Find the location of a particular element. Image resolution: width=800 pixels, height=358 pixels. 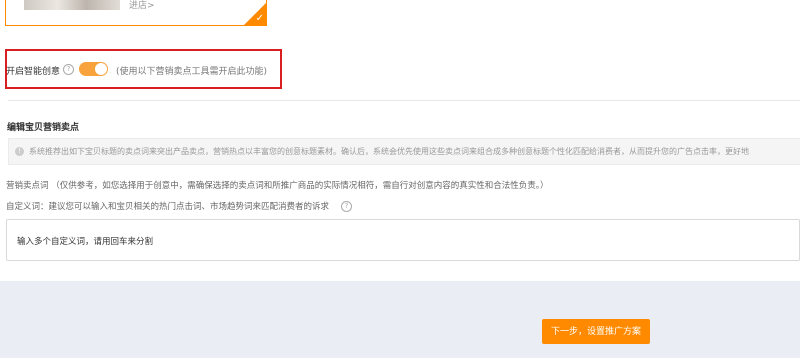

section-divider is located at coordinates (404, 100).